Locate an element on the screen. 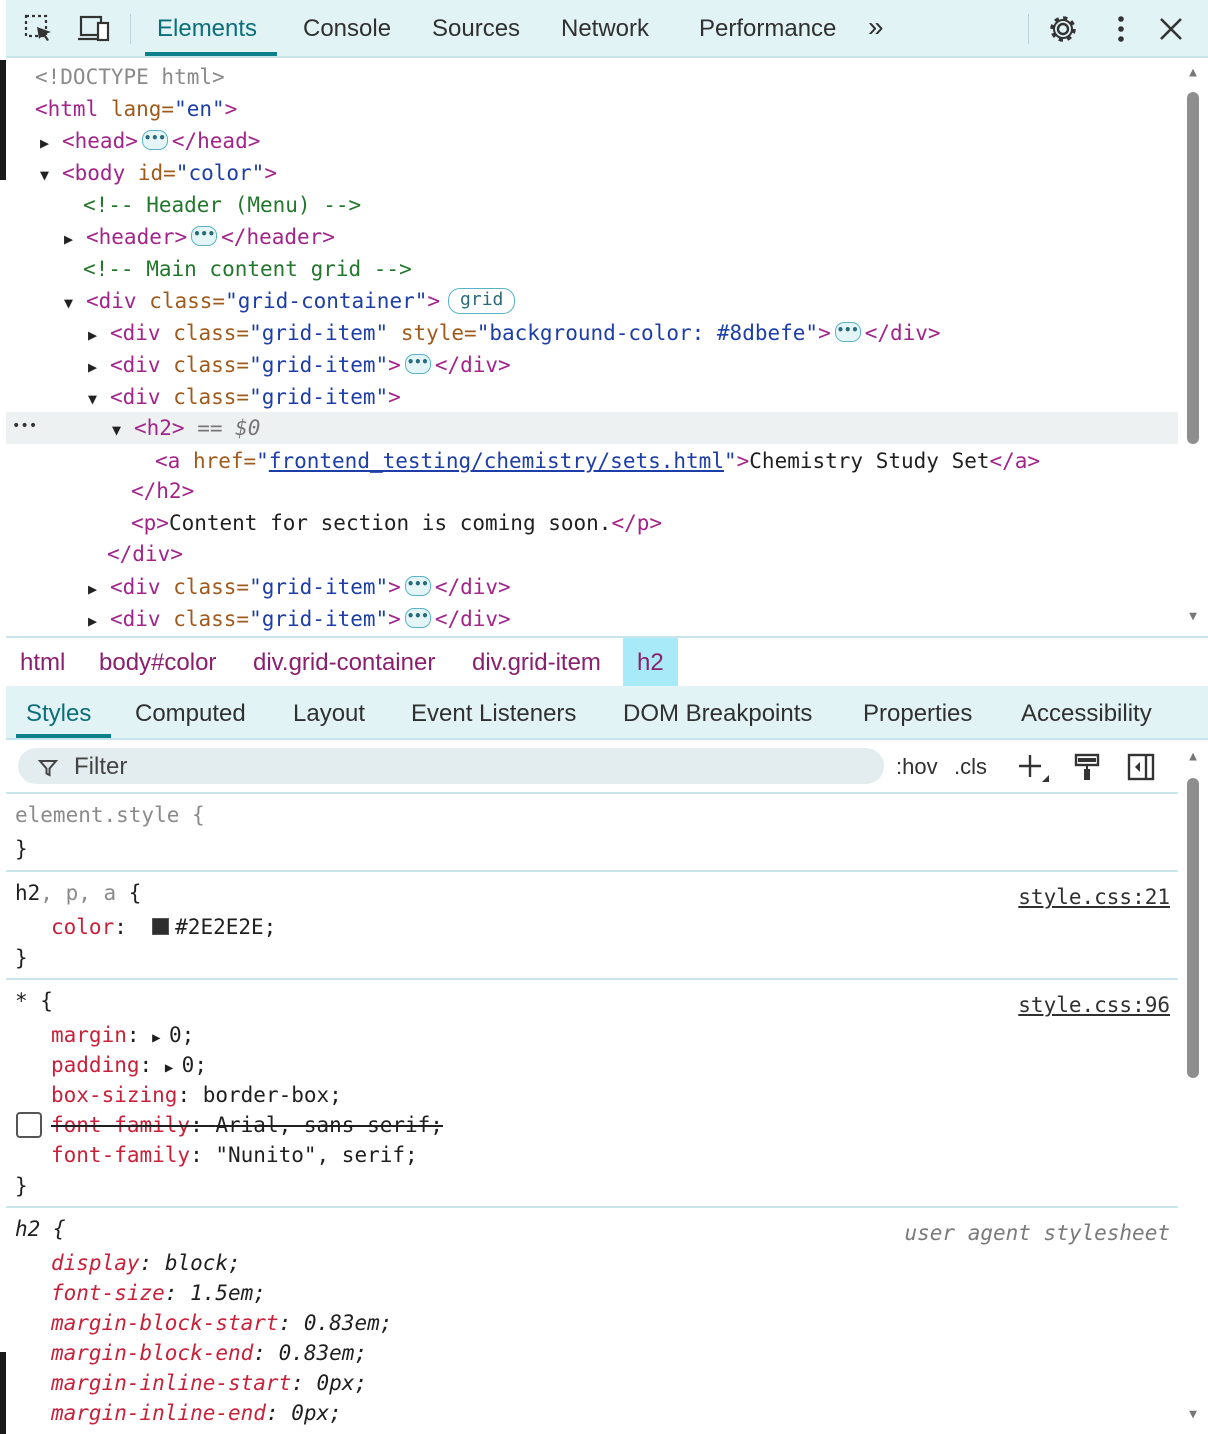  filter-input: Filter is located at coordinates (451, 766).